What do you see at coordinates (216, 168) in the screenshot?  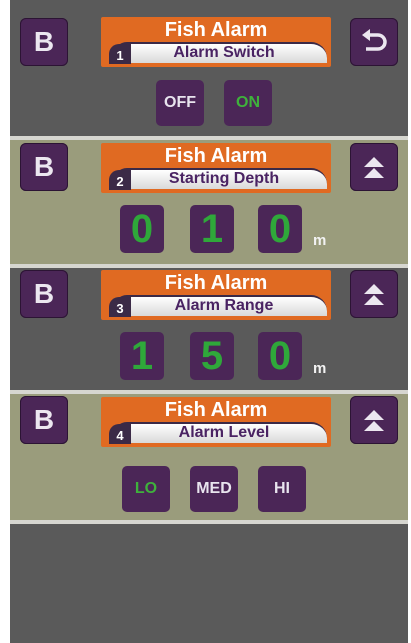 I see `section-header: Fish Alarm 2 Starting Depth` at bounding box center [216, 168].